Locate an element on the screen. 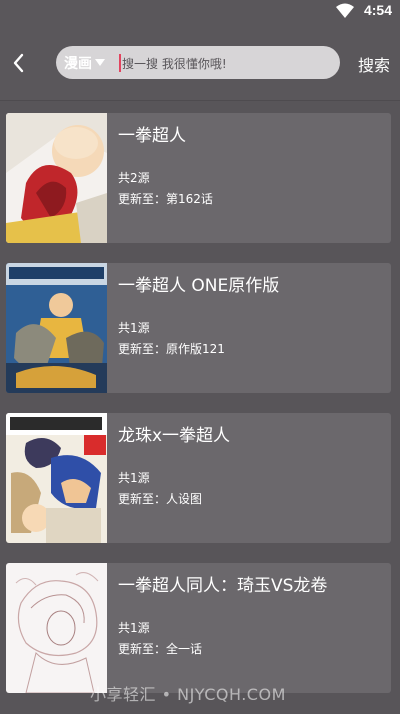 The height and width of the screenshot is (714, 400). search-button: 搜索 is located at coordinates (374, 64).